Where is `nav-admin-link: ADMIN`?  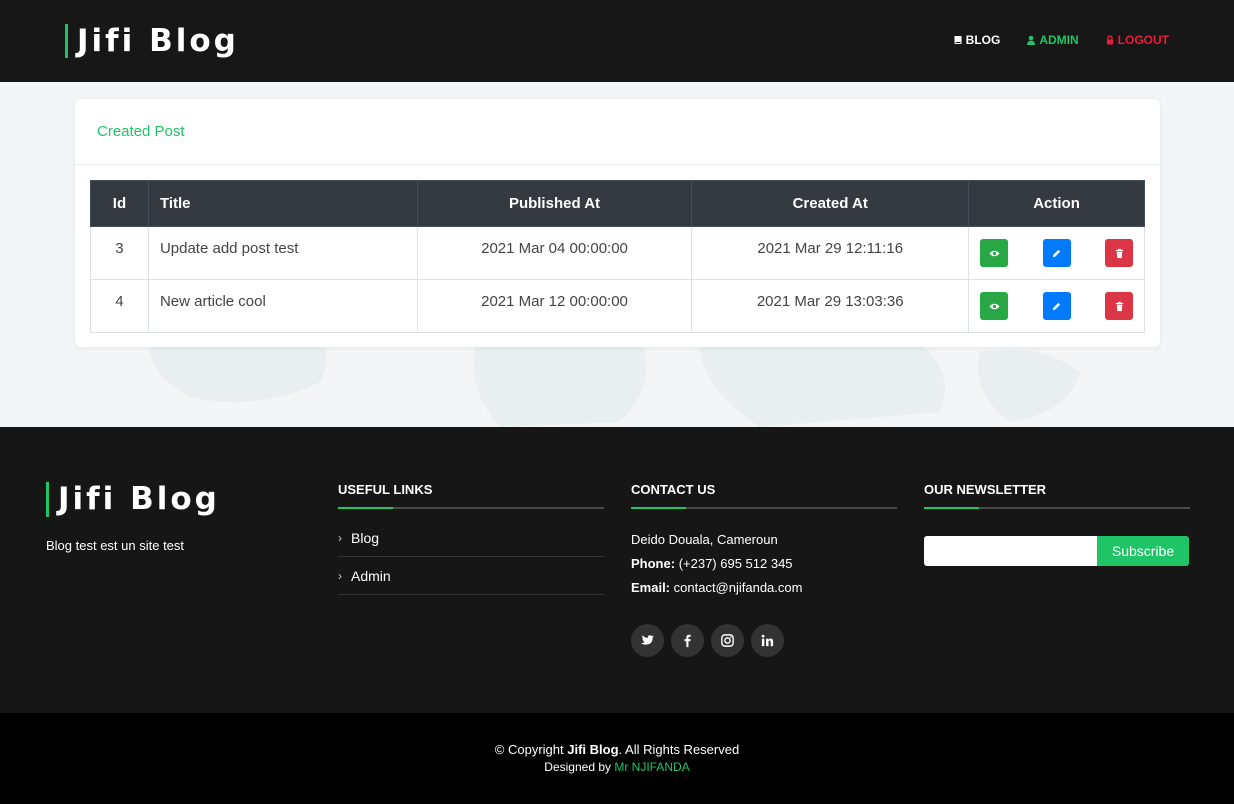
nav-admin-link: ADMIN is located at coordinates (1052, 40).